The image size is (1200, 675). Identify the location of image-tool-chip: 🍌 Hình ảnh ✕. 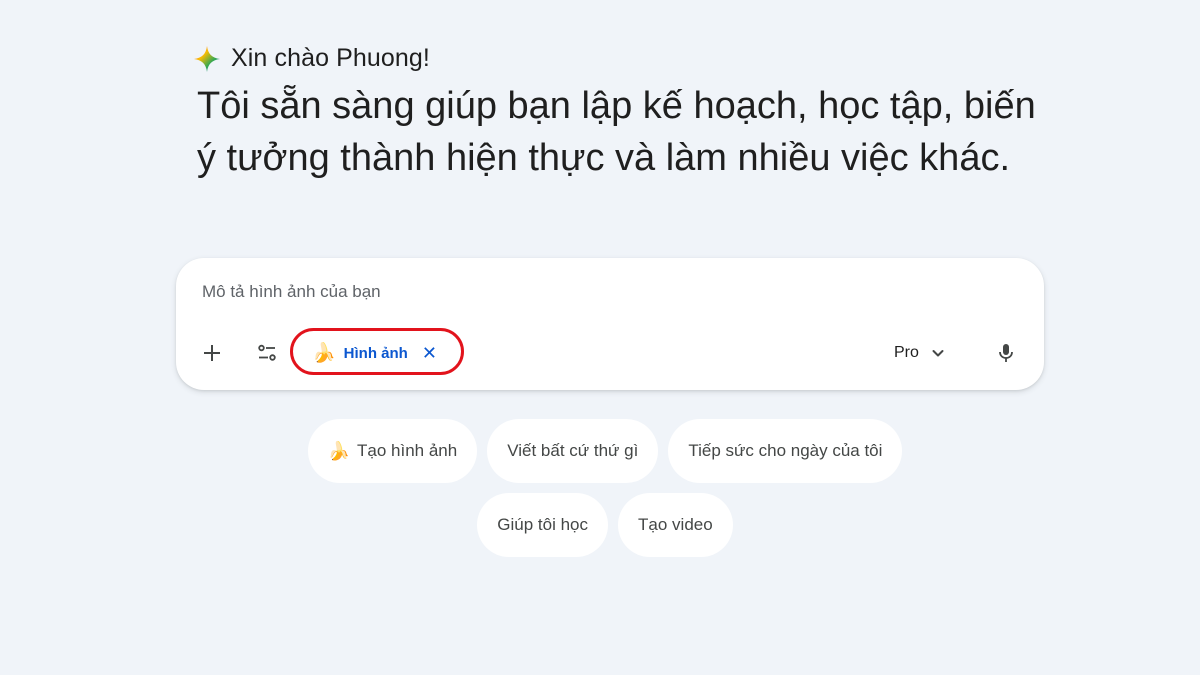
(373, 353).